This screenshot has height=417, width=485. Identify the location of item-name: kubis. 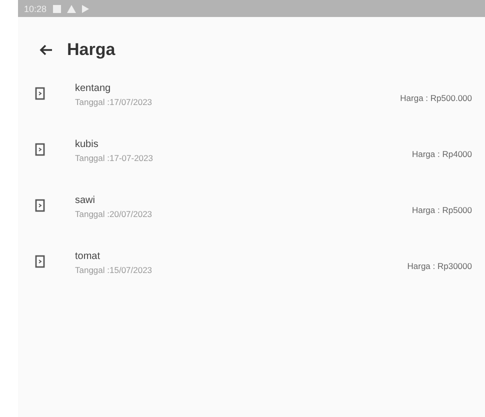
(87, 144).